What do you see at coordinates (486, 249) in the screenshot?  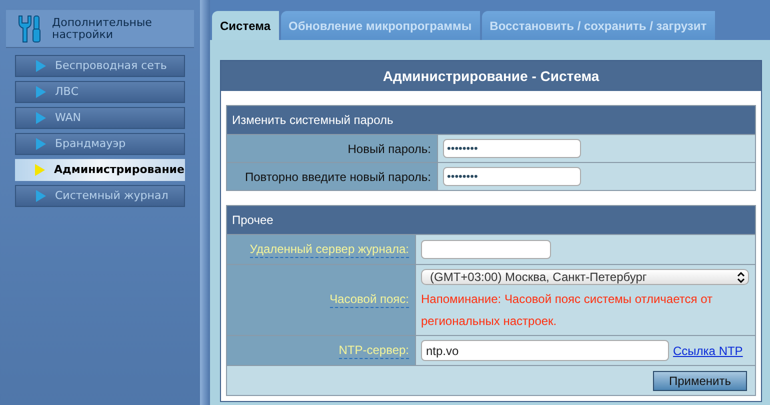 I see `log-server-field` at bounding box center [486, 249].